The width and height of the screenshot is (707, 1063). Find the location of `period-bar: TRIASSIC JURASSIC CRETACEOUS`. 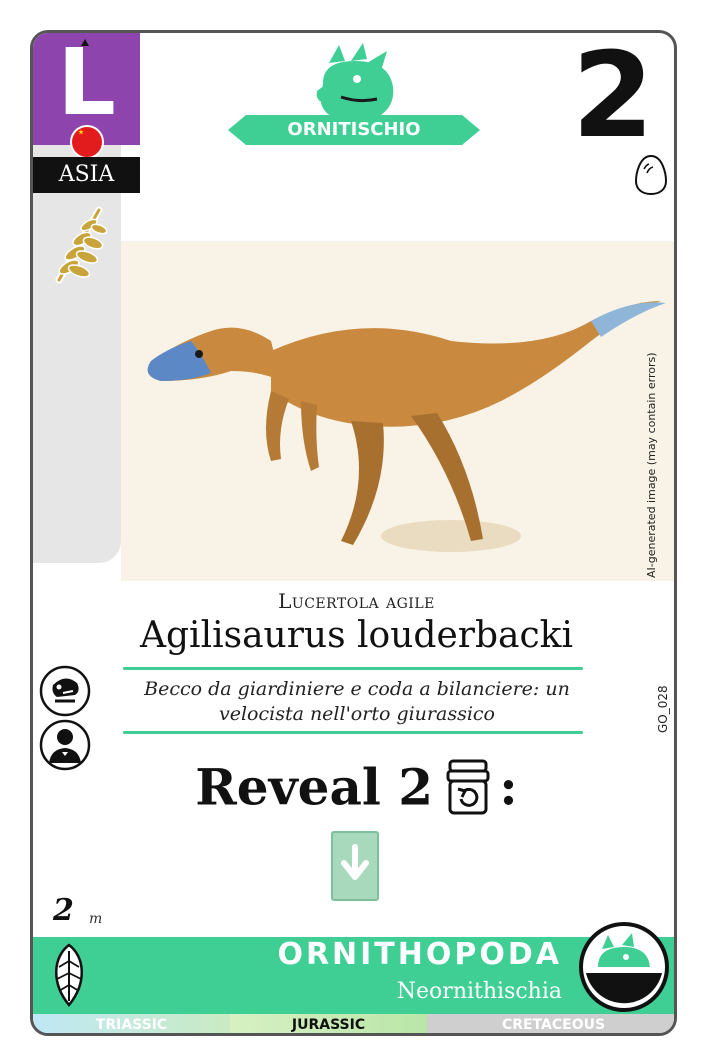

period-bar: TRIASSIC JURASSIC CRETACEOUS is located at coordinates (353, 1023).